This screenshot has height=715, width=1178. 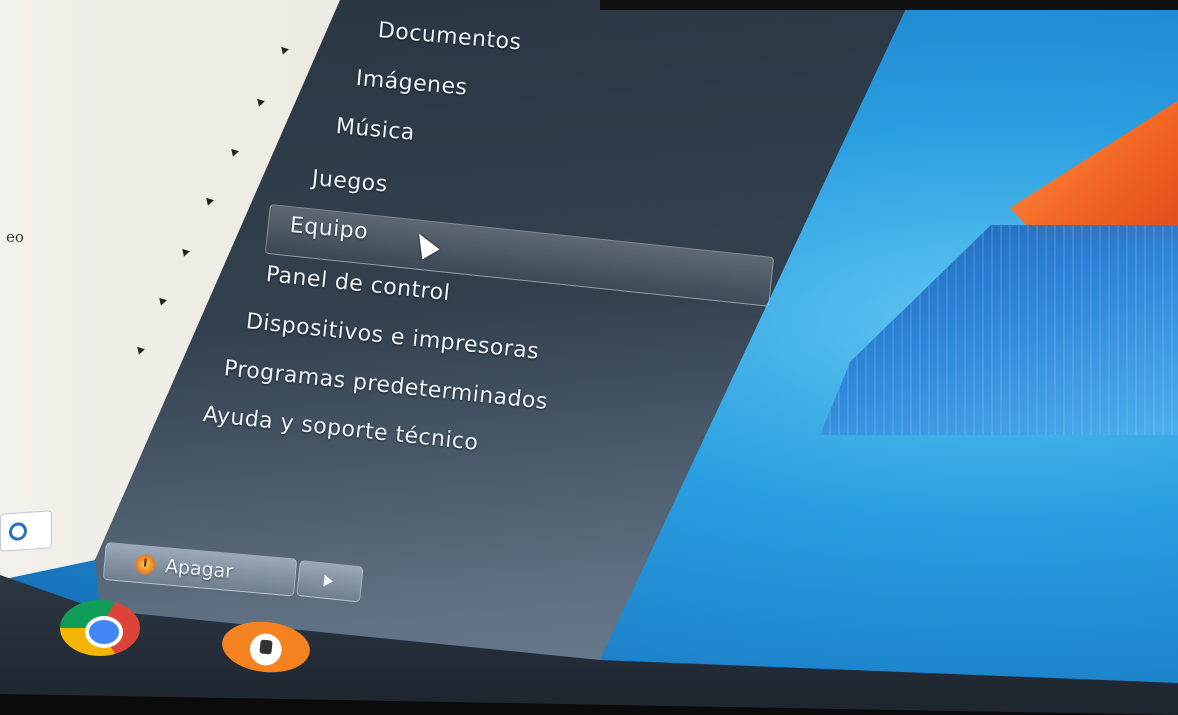 I want to click on search-input, so click(x=26, y=531).